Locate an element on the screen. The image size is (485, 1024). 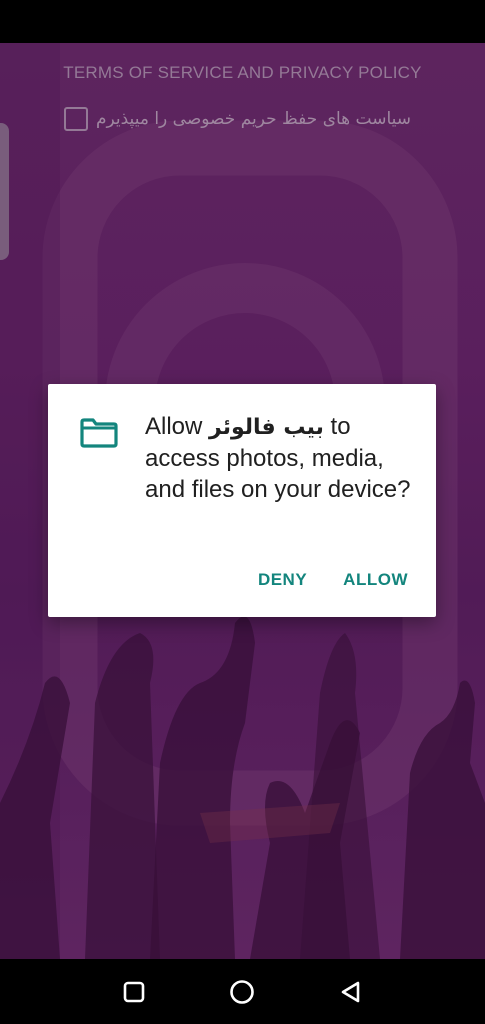
home-button is located at coordinates (242, 992).